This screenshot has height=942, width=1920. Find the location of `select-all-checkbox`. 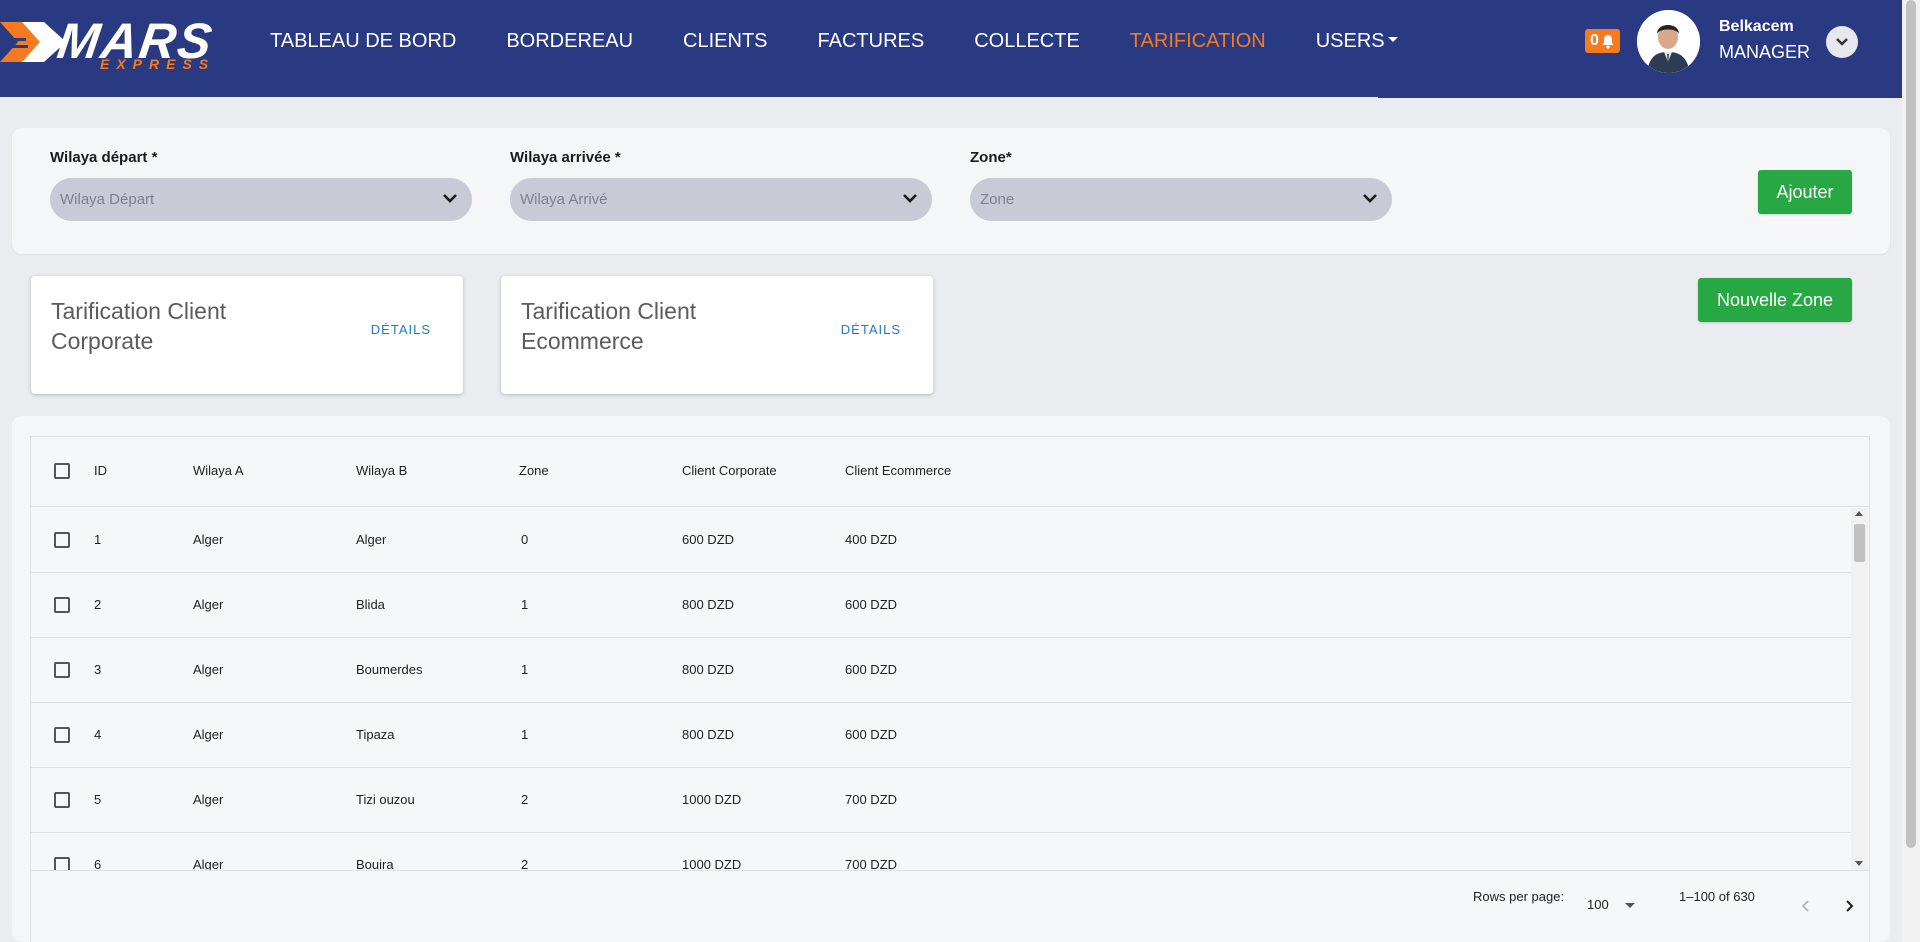

select-all-checkbox is located at coordinates (62, 471).